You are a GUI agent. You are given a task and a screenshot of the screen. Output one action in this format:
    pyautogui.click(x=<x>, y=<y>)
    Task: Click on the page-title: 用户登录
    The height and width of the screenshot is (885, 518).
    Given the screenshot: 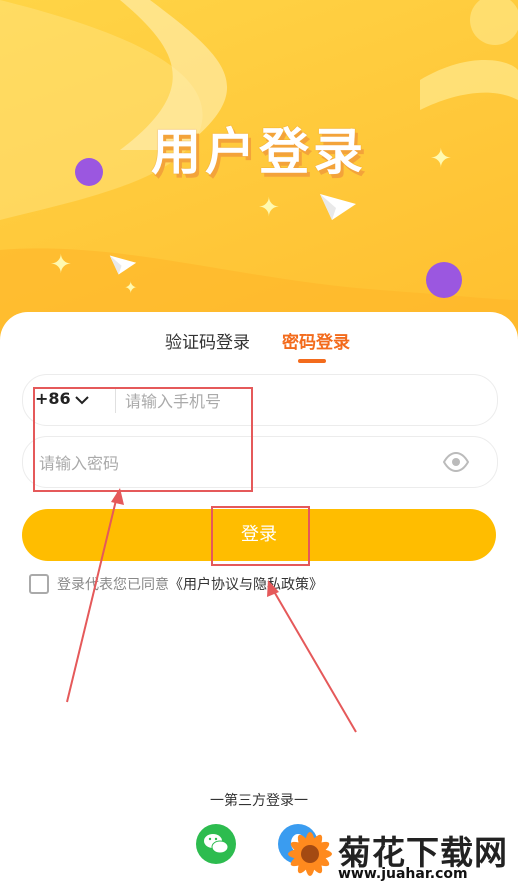 What is the action you would take?
    pyautogui.click(x=259, y=152)
    